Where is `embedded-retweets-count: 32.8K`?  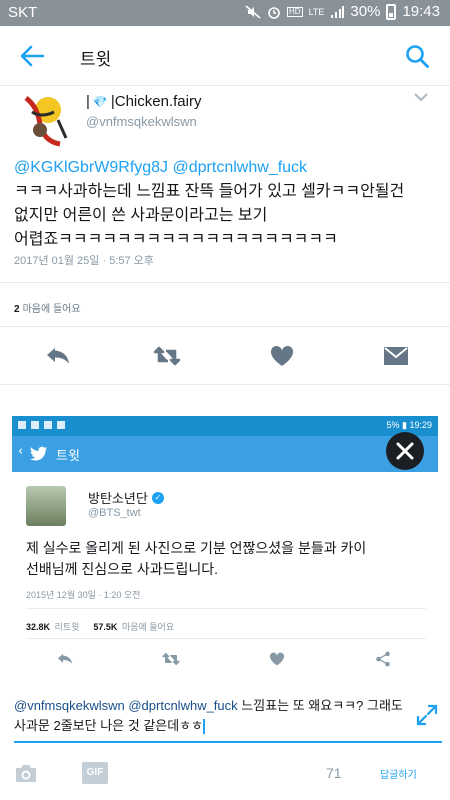 embedded-retweets-count: 32.8K is located at coordinates (38, 627).